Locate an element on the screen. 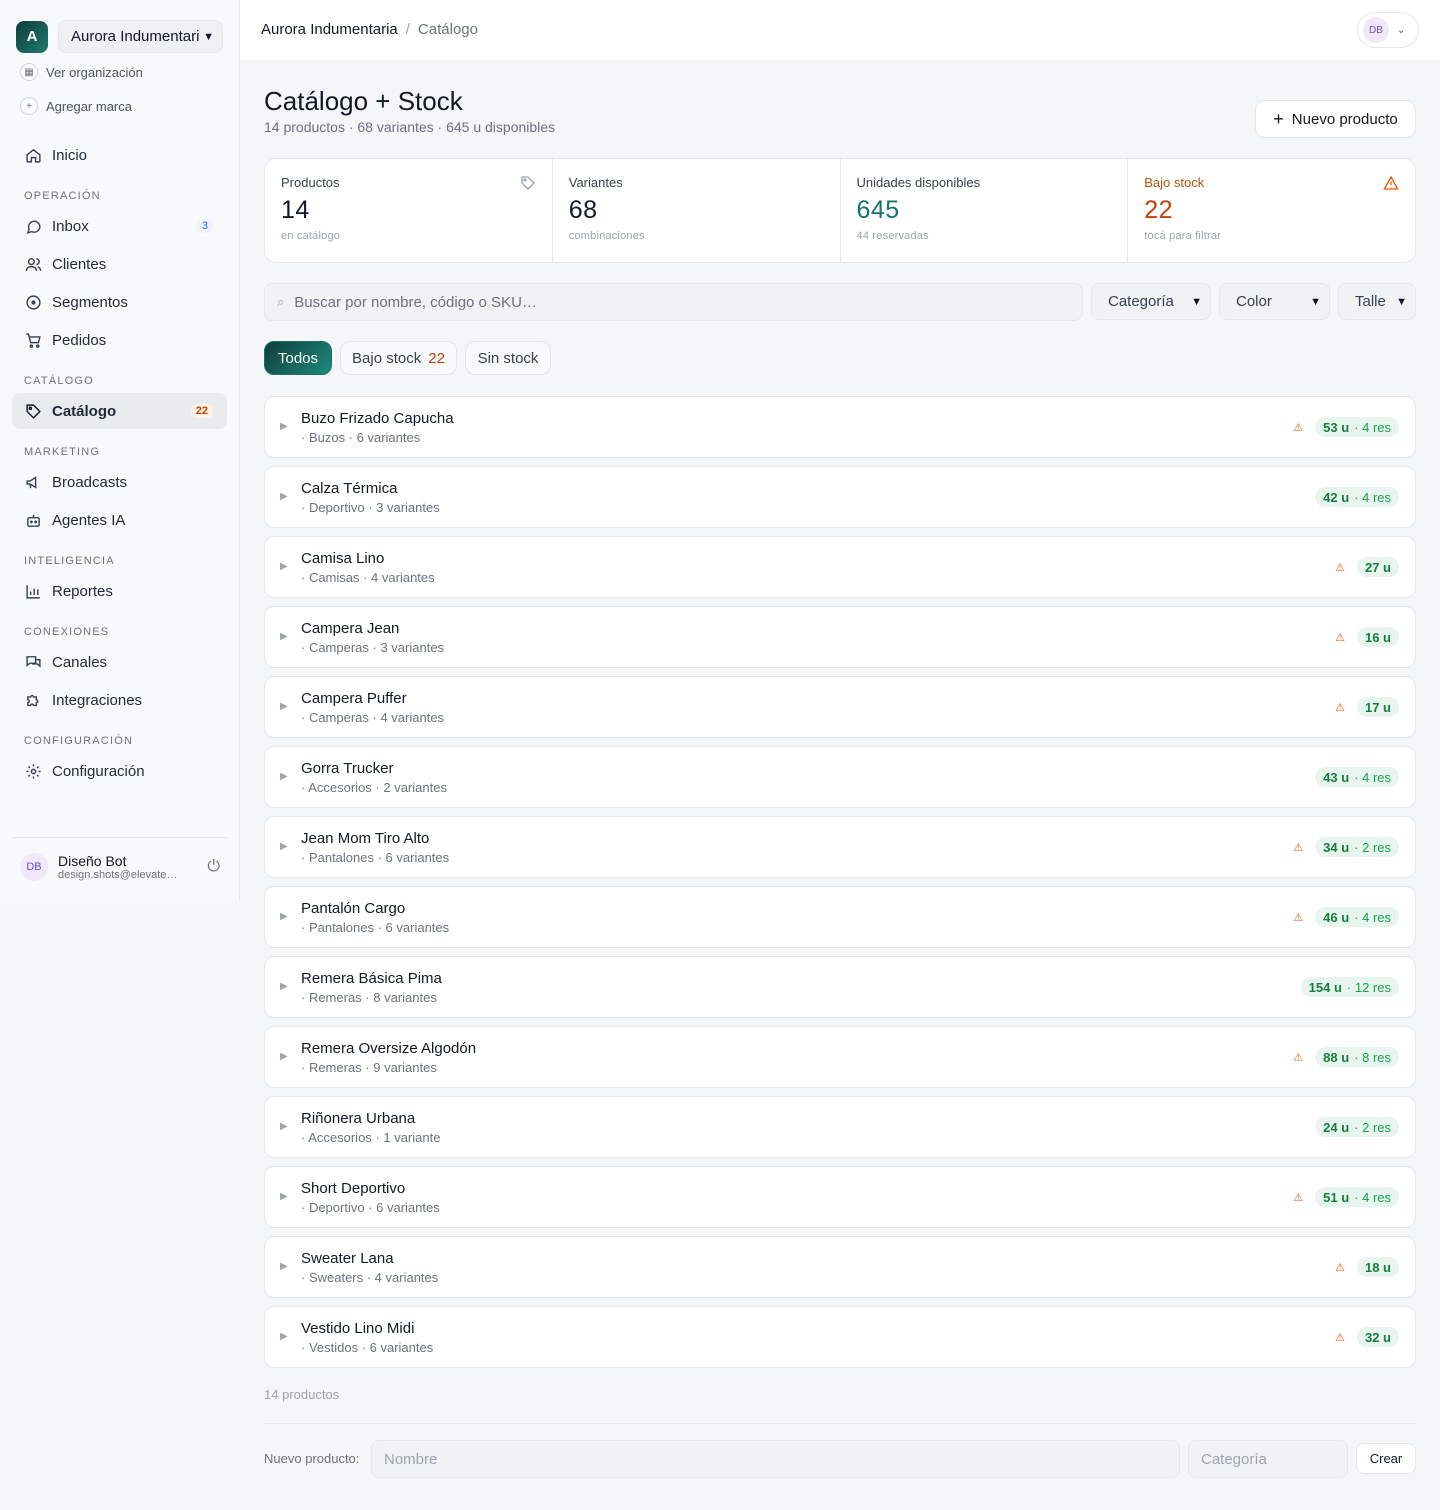  stock-units: 27 u is located at coordinates (1377, 567).